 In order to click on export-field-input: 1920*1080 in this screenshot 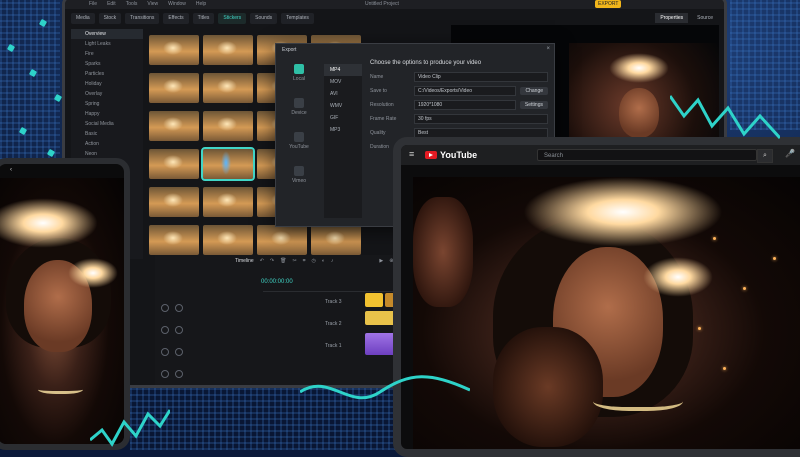, I will do `click(465, 105)`.